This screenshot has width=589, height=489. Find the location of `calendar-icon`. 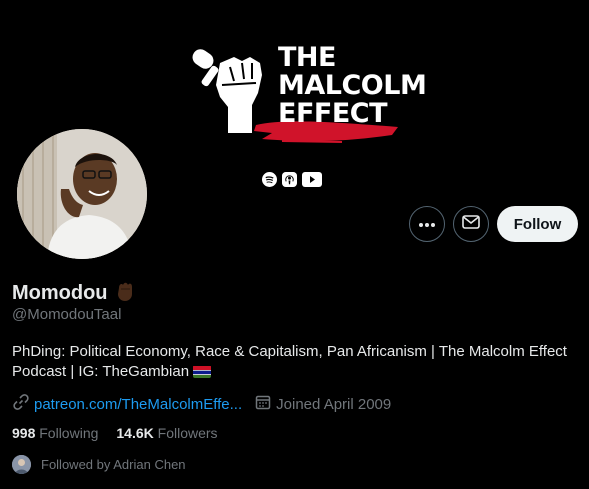

calendar-icon is located at coordinates (263, 404).